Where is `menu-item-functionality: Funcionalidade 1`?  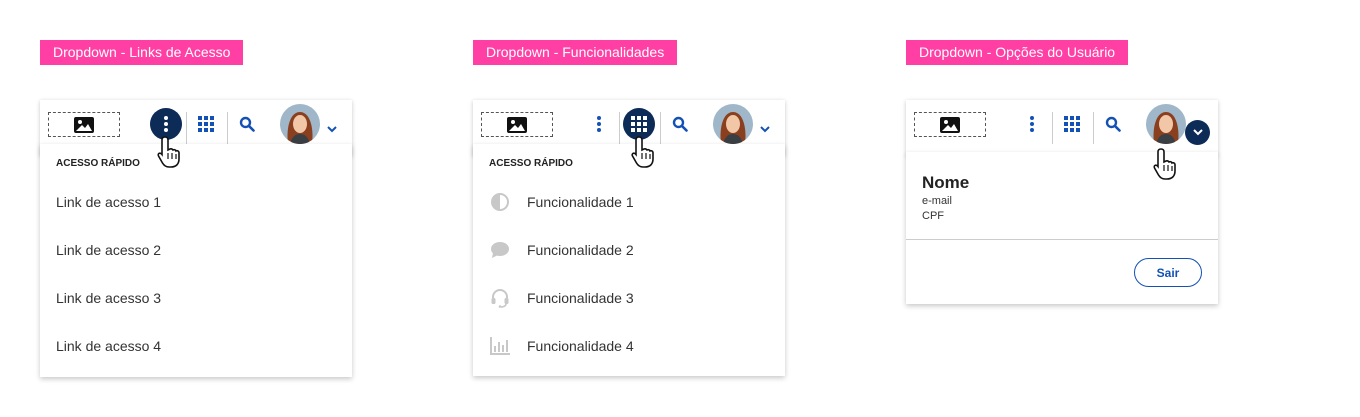 menu-item-functionality: Funcionalidade 1 is located at coordinates (629, 202).